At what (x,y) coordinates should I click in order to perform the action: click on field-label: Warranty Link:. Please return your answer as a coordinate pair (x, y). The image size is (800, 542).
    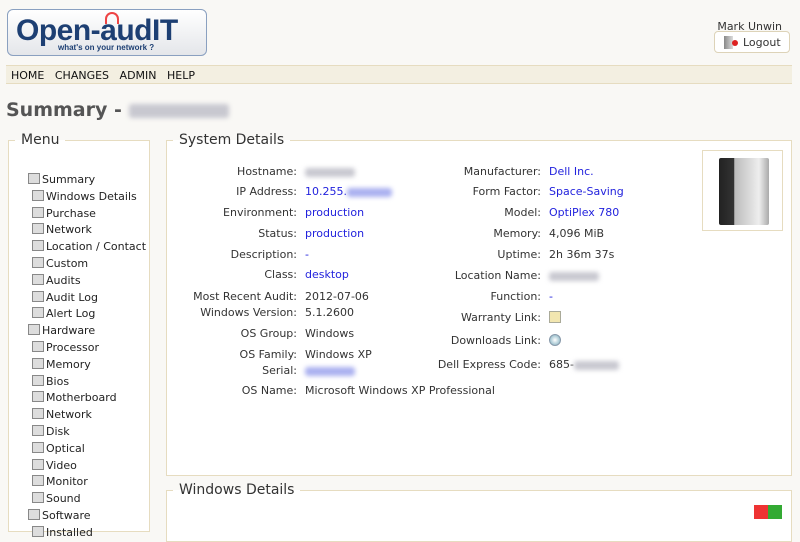
    Looking at the image, I should click on (500, 317).